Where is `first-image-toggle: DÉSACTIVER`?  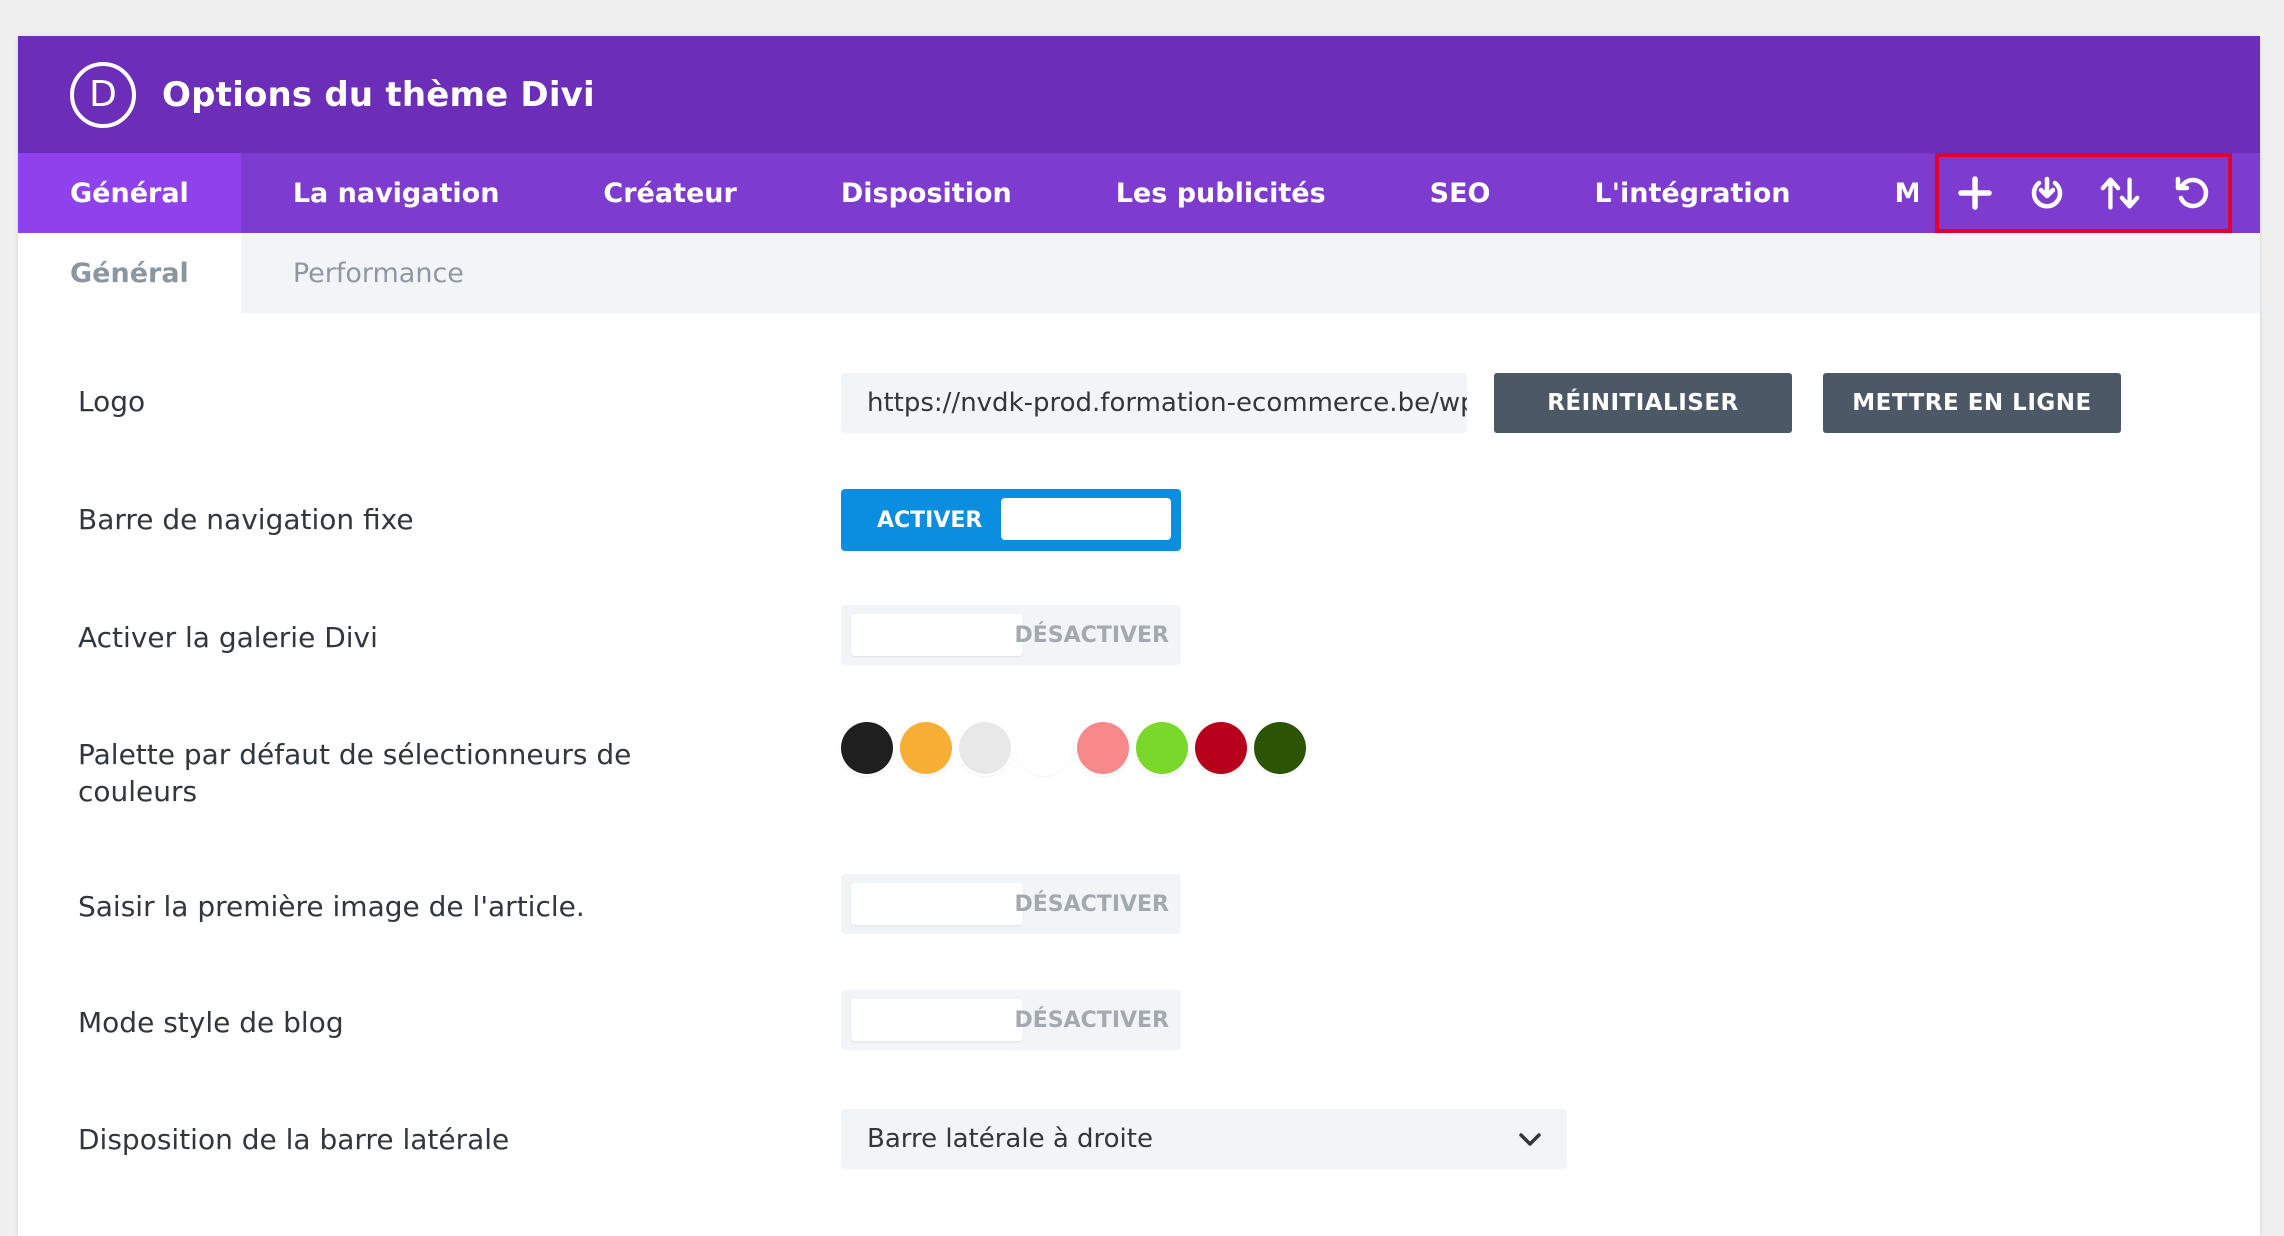
first-image-toggle: DÉSACTIVER is located at coordinates (1011, 904).